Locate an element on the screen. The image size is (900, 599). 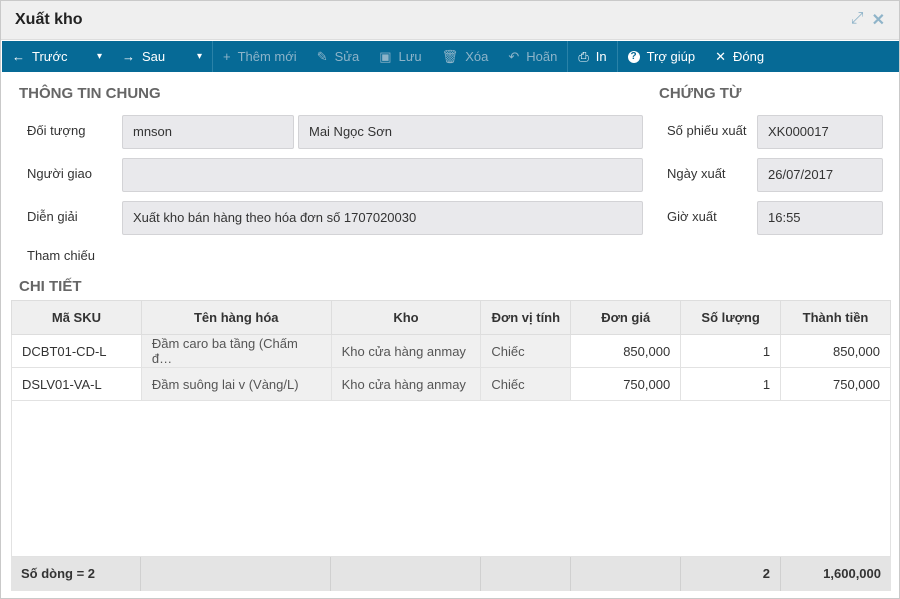
plus-icon: + is located at coordinates (227, 56).